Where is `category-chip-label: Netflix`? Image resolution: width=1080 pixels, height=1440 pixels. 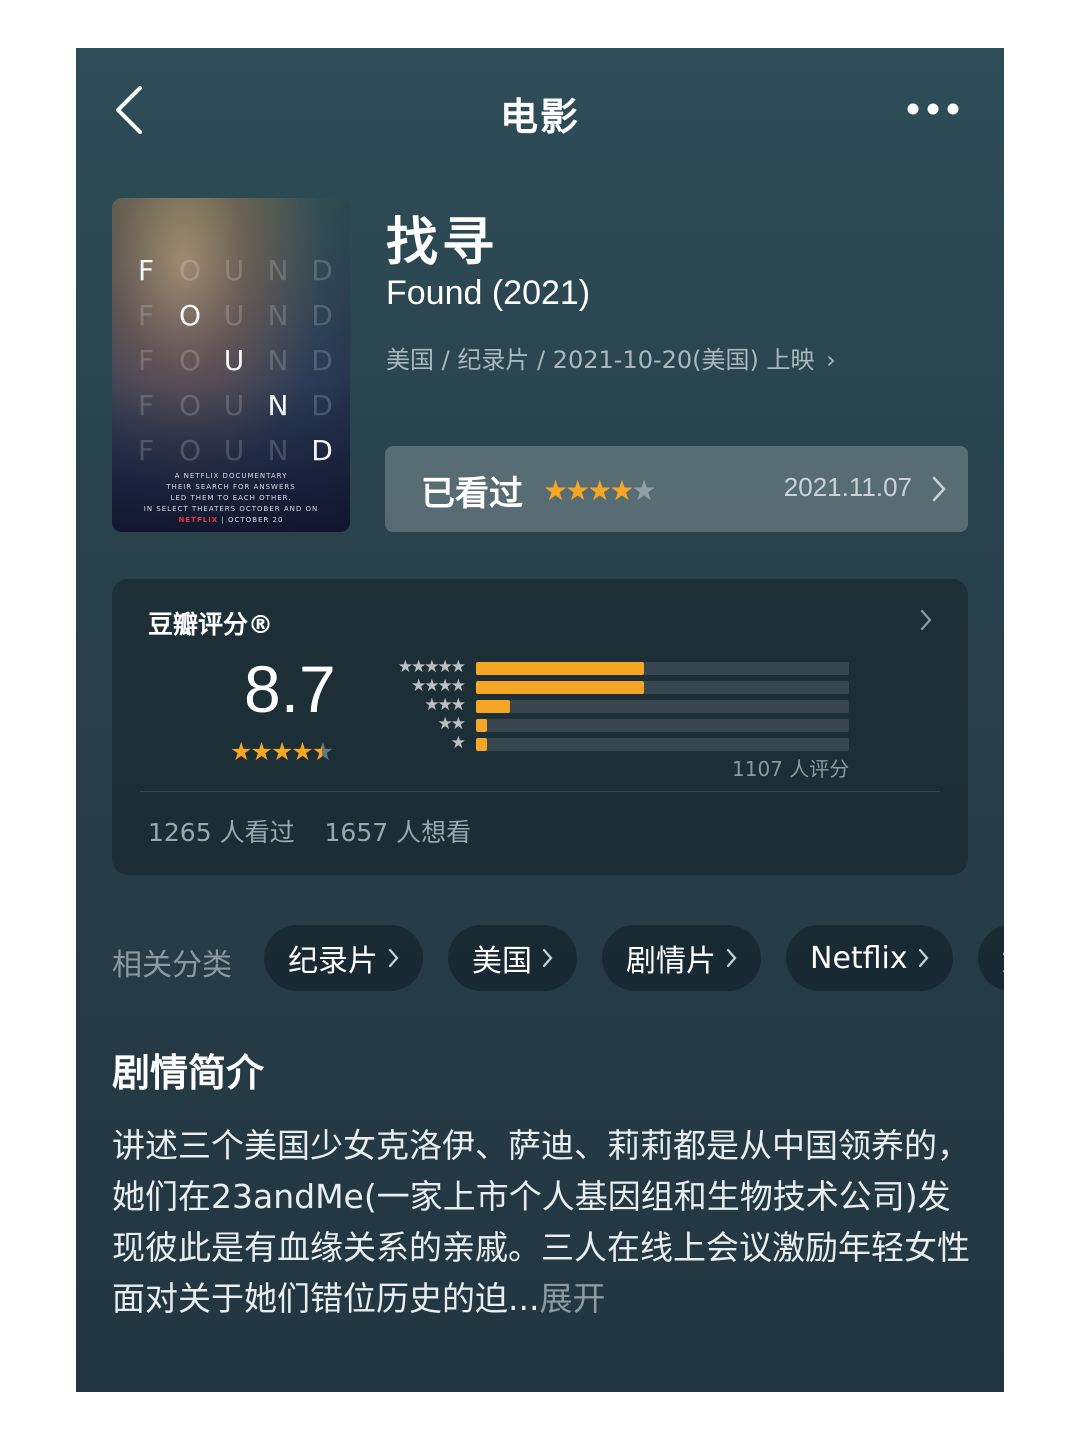
category-chip-label: Netflix is located at coordinates (859, 958).